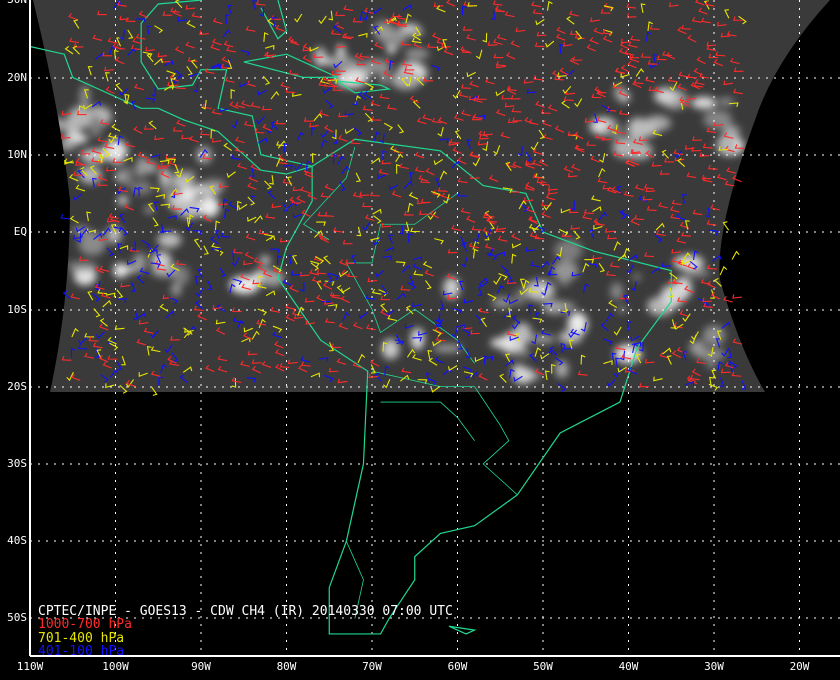  What do you see at coordinates (372, 666) in the screenshot?
I see `lon-label: 70W` at bounding box center [372, 666].